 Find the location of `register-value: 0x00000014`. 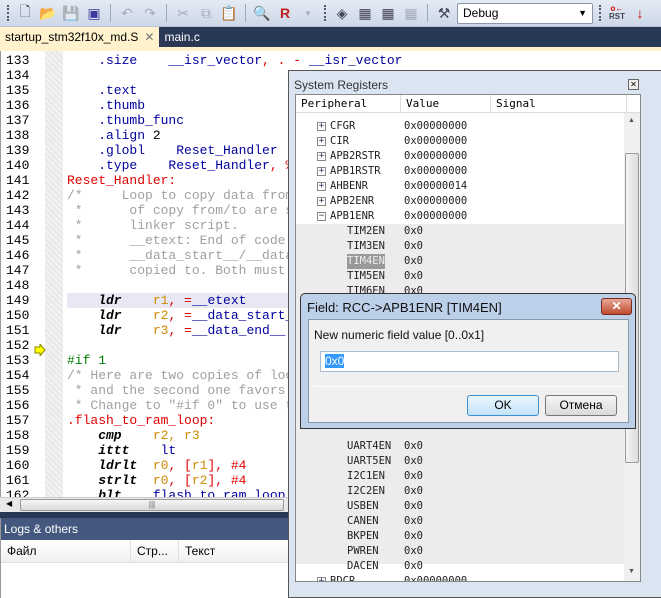

register-value: 0x00000014 is located at coordinates (435, 186).